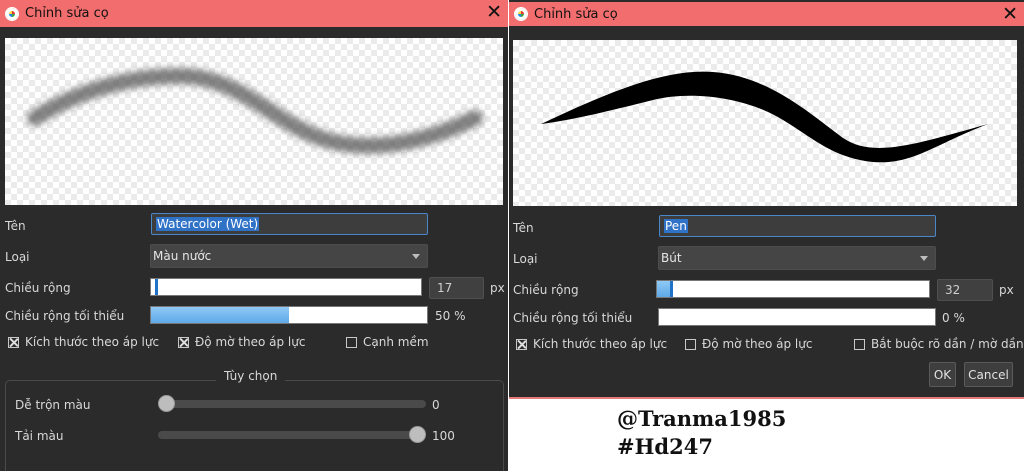 This screenshot has width=1024, height=471. Describe the element at coordinates (255, 110) in the screenshot. I see `watercolor-stroke-preview` at that location.